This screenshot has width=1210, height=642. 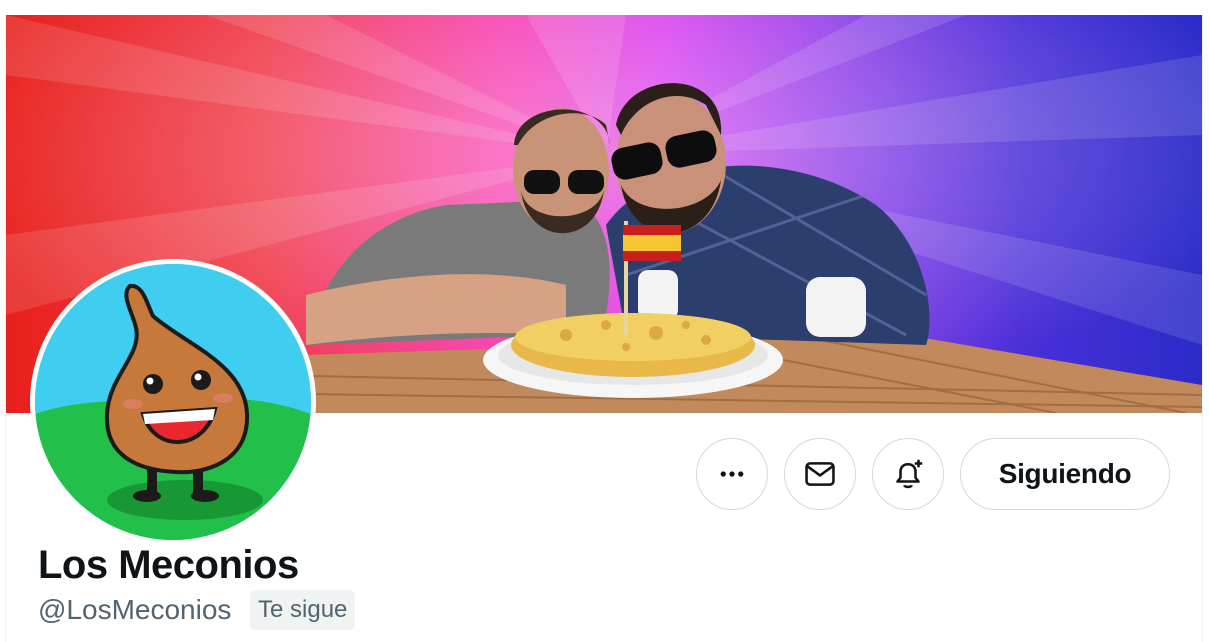 I want to click on more-horizontal-icon, so click(x=732, y=474).